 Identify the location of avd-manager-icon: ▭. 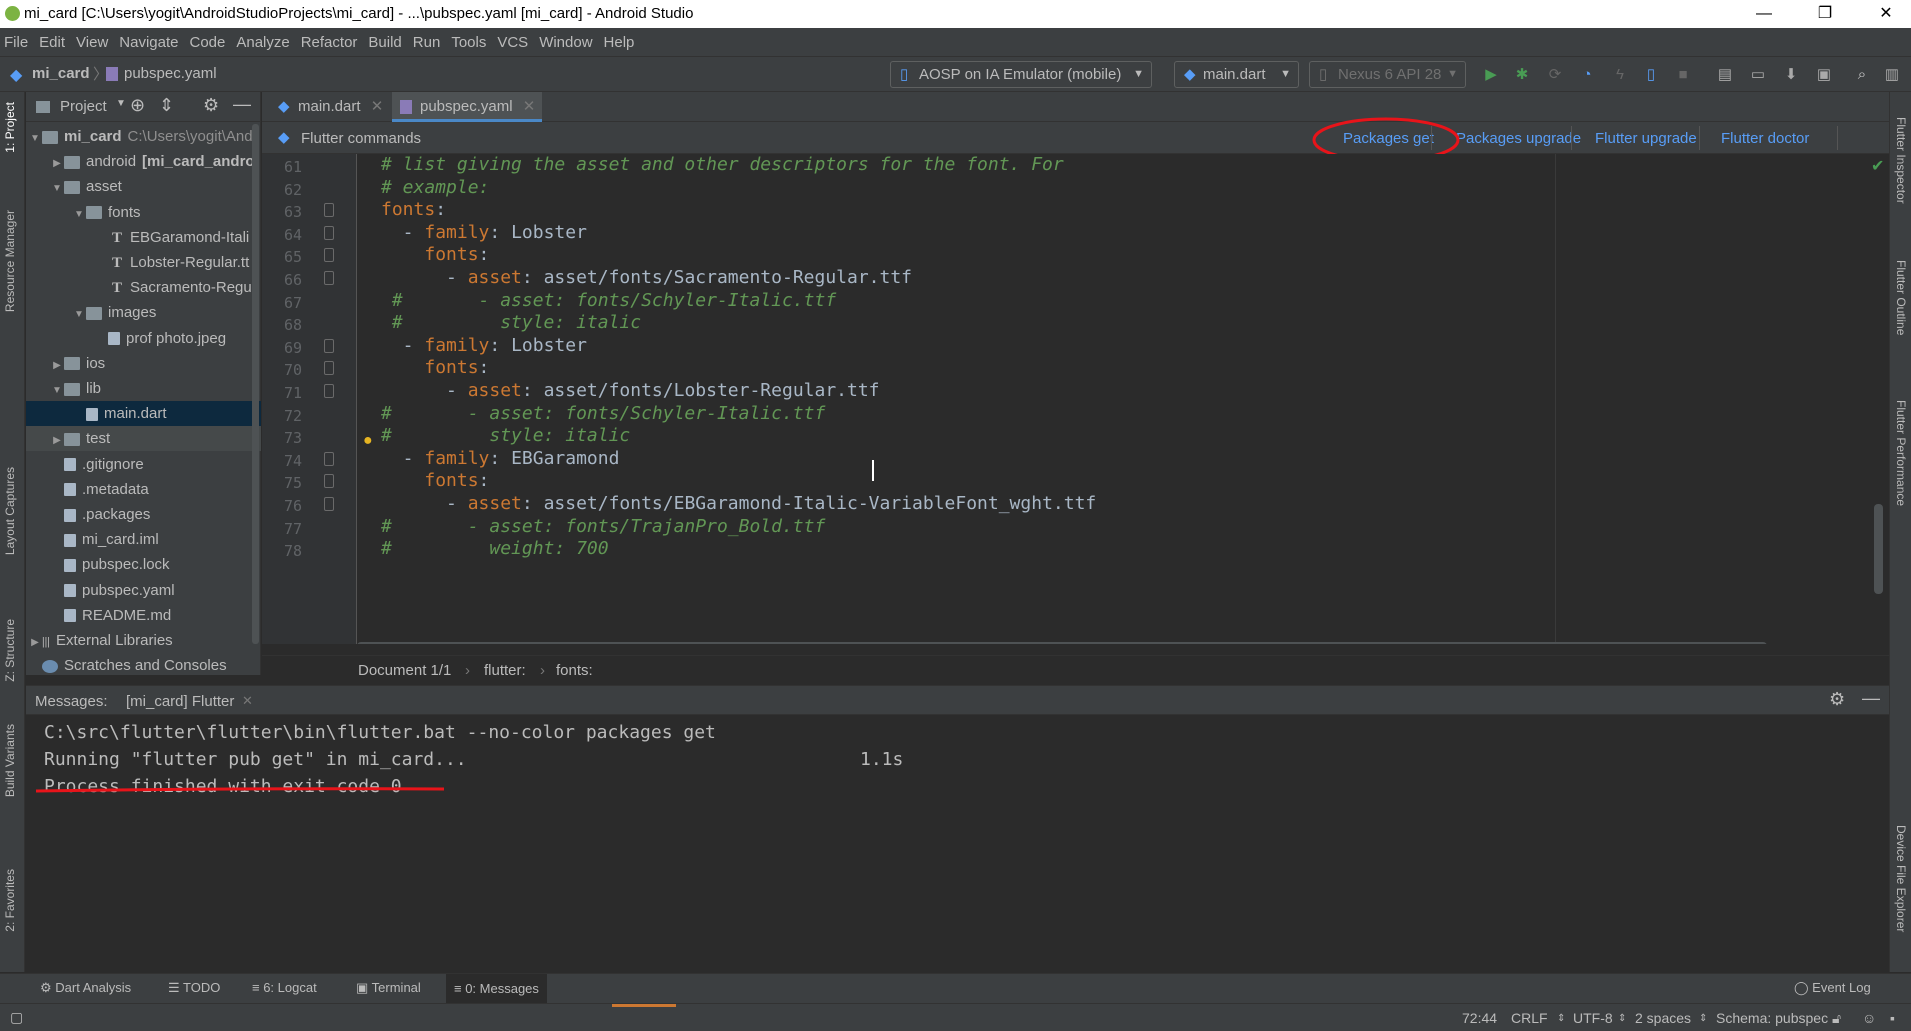
(1758, 75).